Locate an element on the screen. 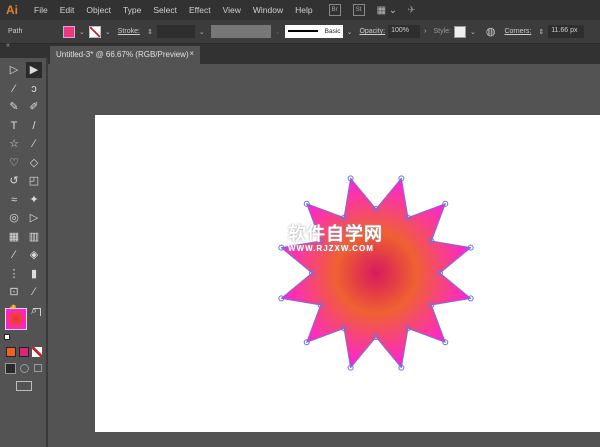  watermark-url: WWW.RJZXW.COM is located at coordinates (331, 248).